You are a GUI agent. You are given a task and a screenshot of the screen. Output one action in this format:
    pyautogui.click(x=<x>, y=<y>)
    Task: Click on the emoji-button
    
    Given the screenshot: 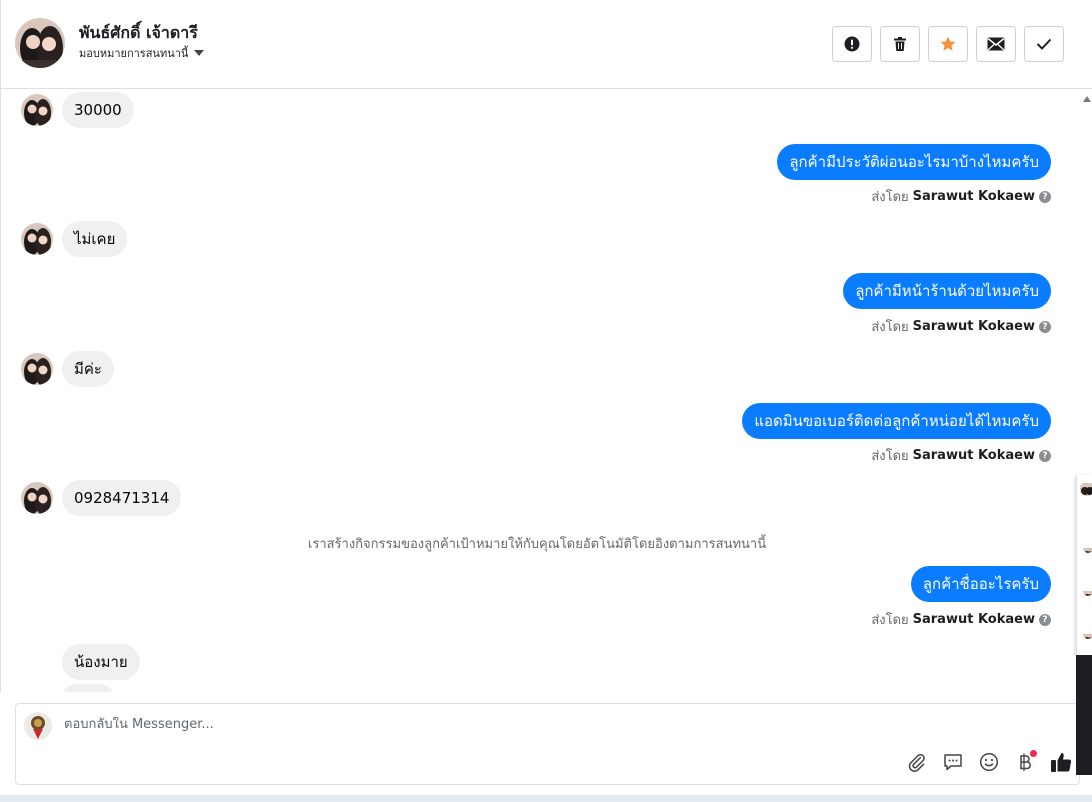 What is the action you would take?
    pyautogui.click(x=989, y=762)
    